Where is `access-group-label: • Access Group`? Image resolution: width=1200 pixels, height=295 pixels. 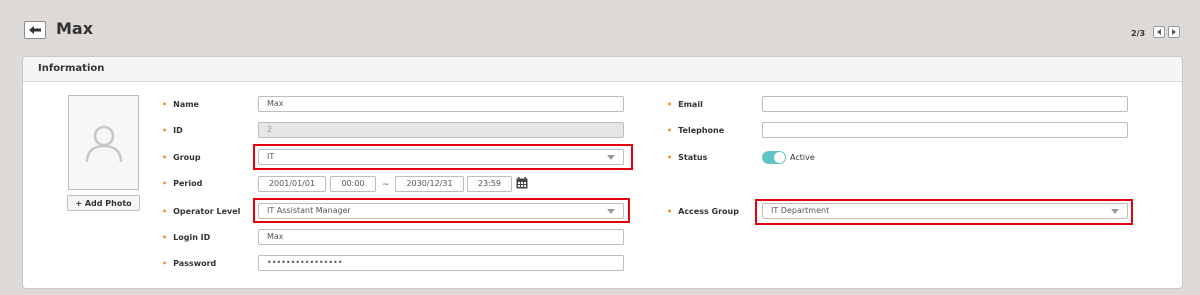
access-group-label: • Access Group is located at coordinates (703, 211).